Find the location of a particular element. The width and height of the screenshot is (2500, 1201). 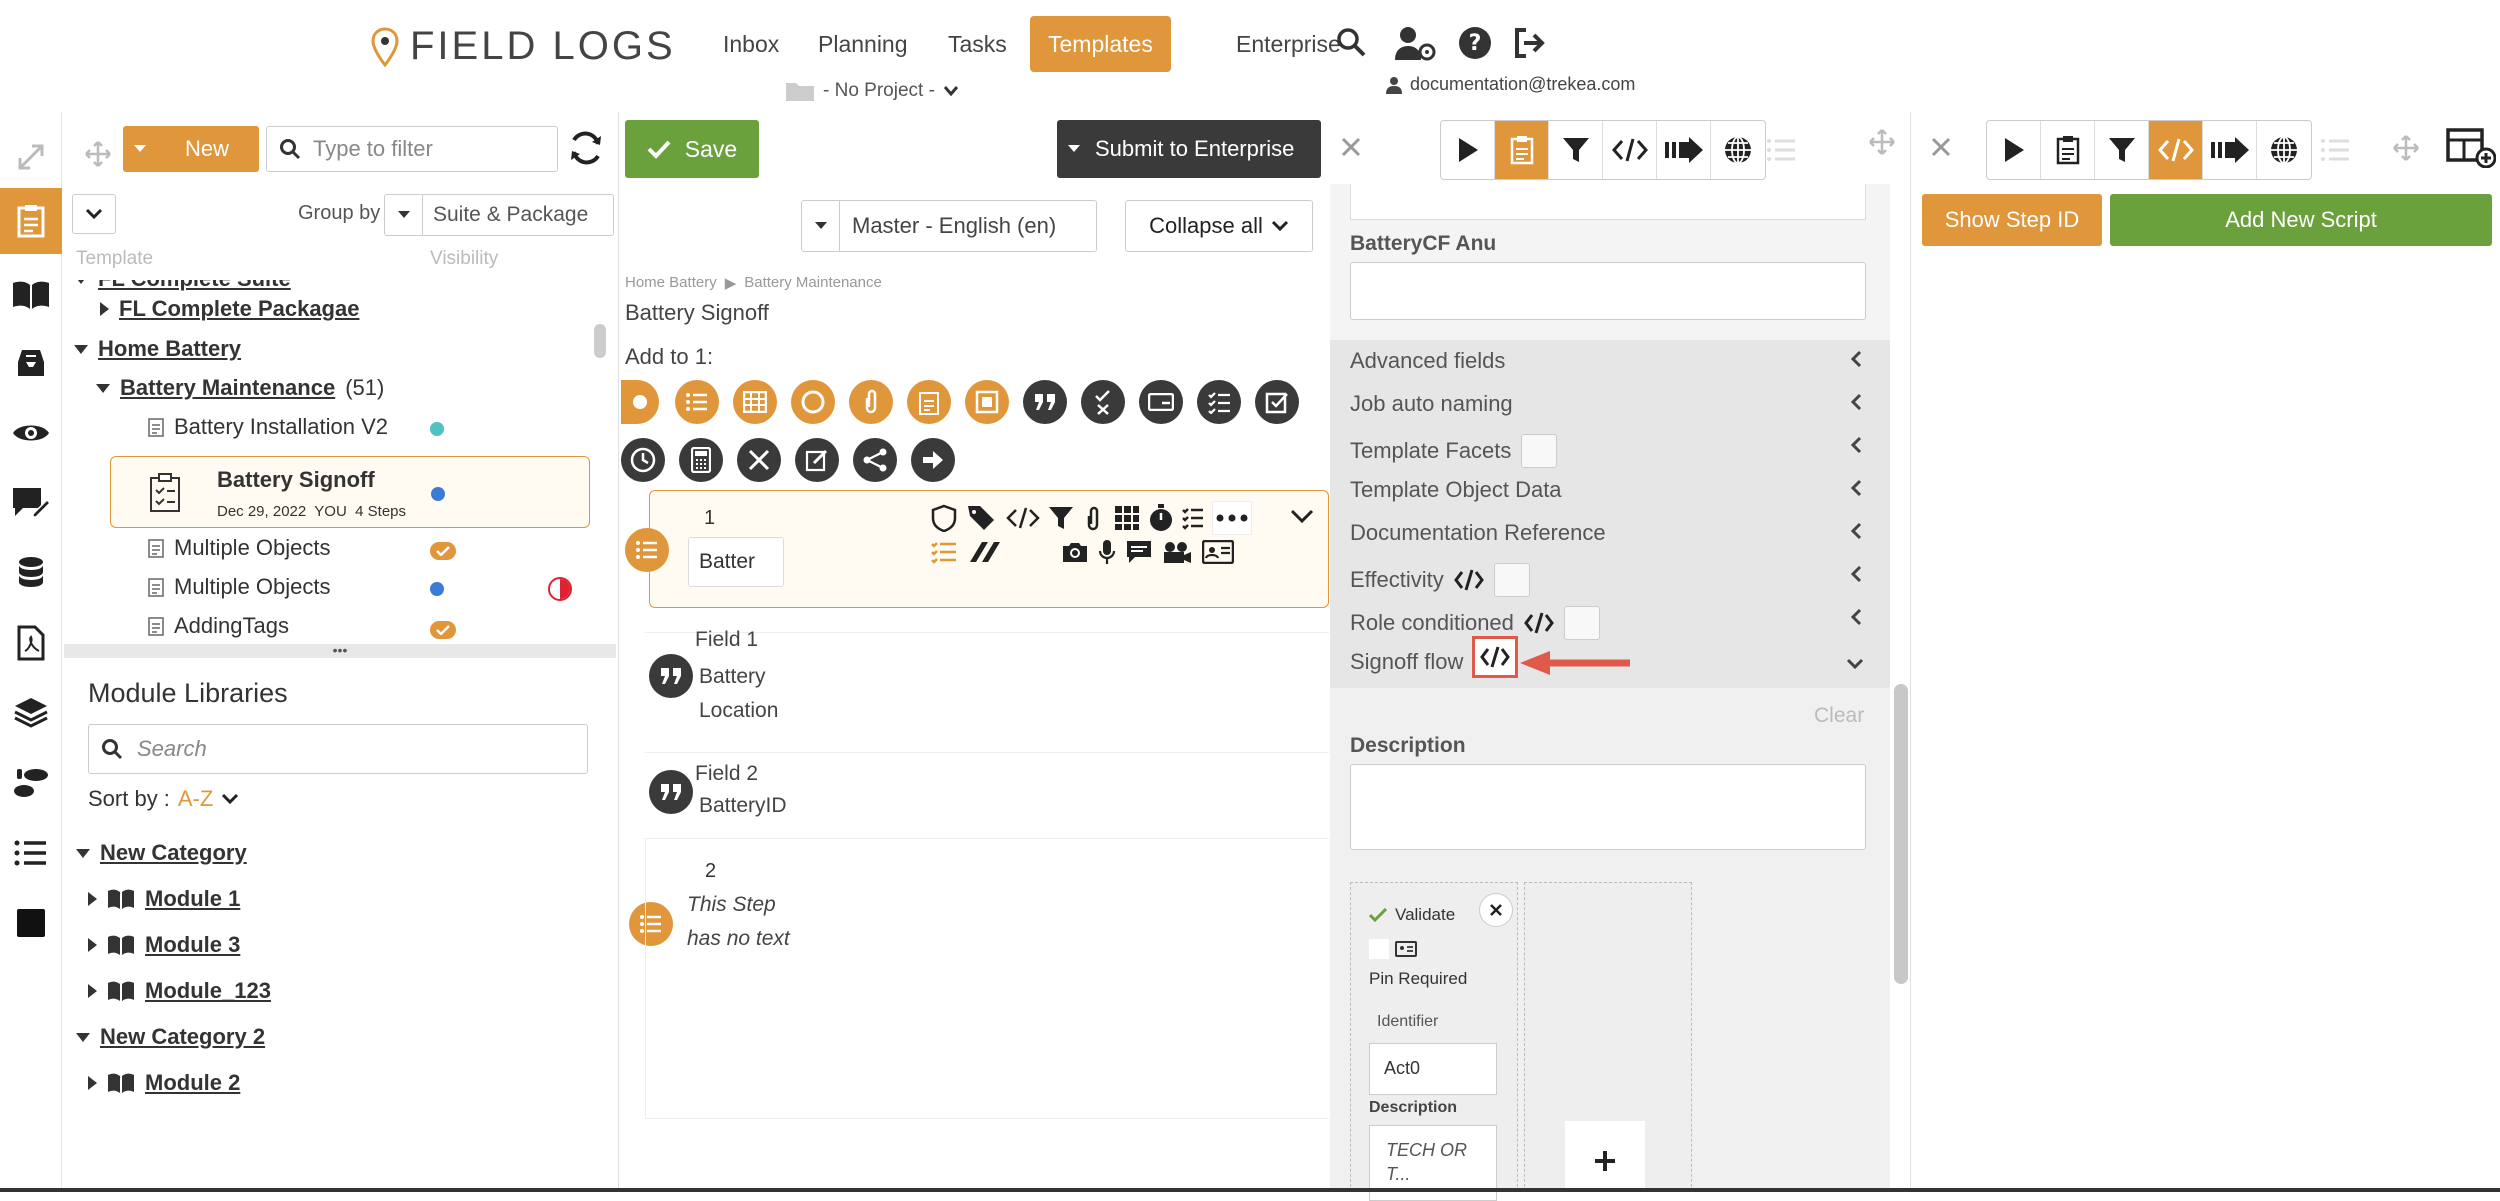

add-new-script-button: Add New Script is located at coordinates (2301, 220).